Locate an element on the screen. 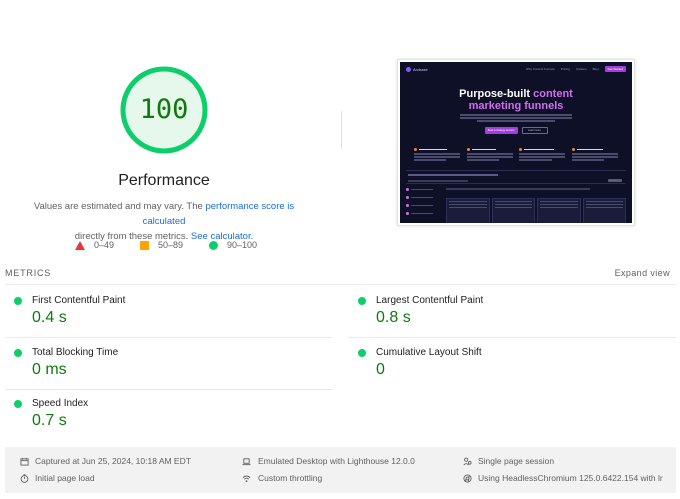  footer-load: Initial page load is located at coordinates (57, 478).